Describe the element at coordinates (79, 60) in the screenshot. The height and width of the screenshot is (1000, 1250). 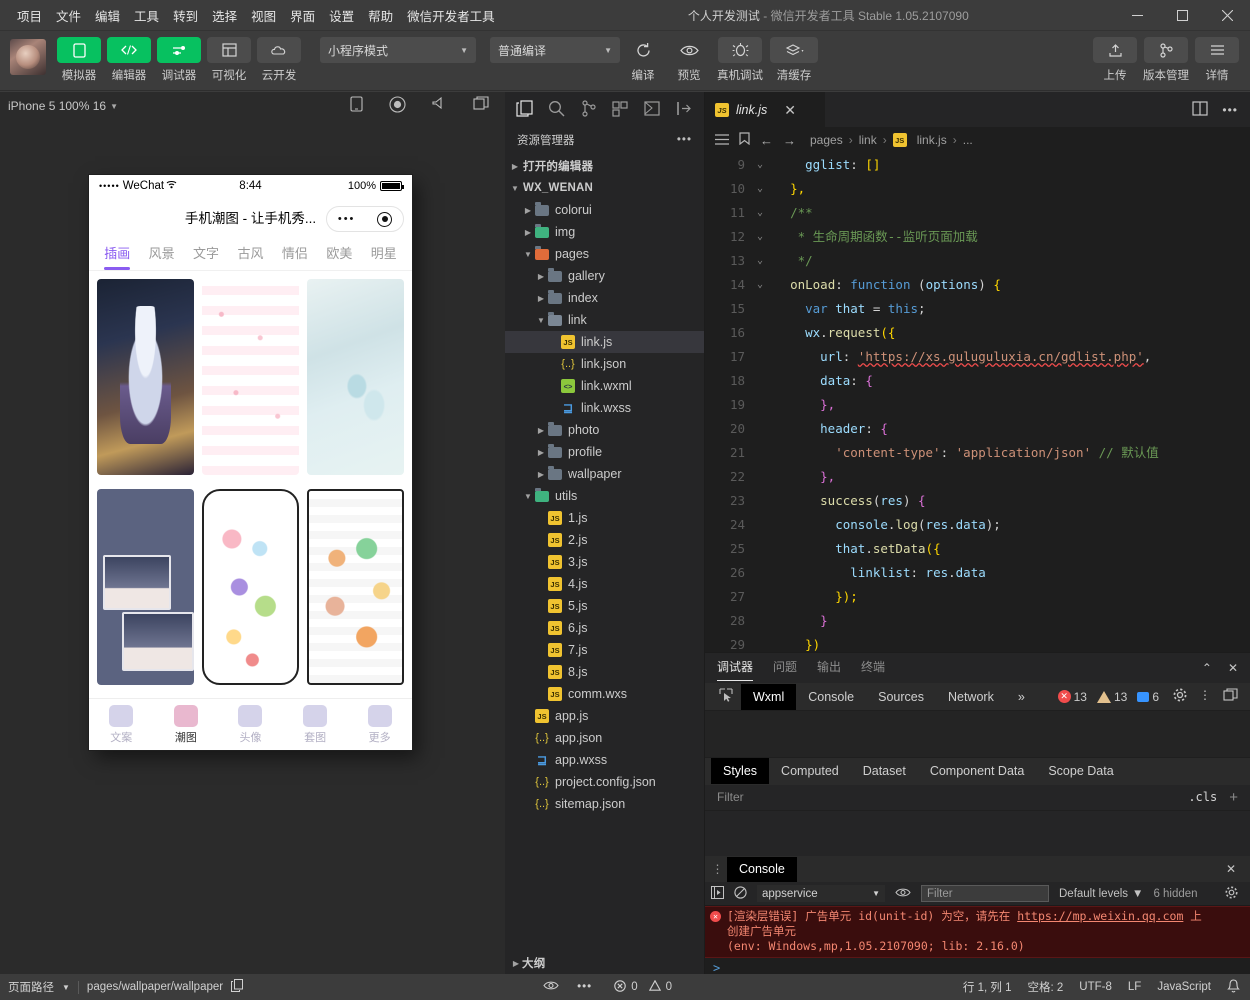
I see `toolbar-button-simulator: 模拟器` at that location.